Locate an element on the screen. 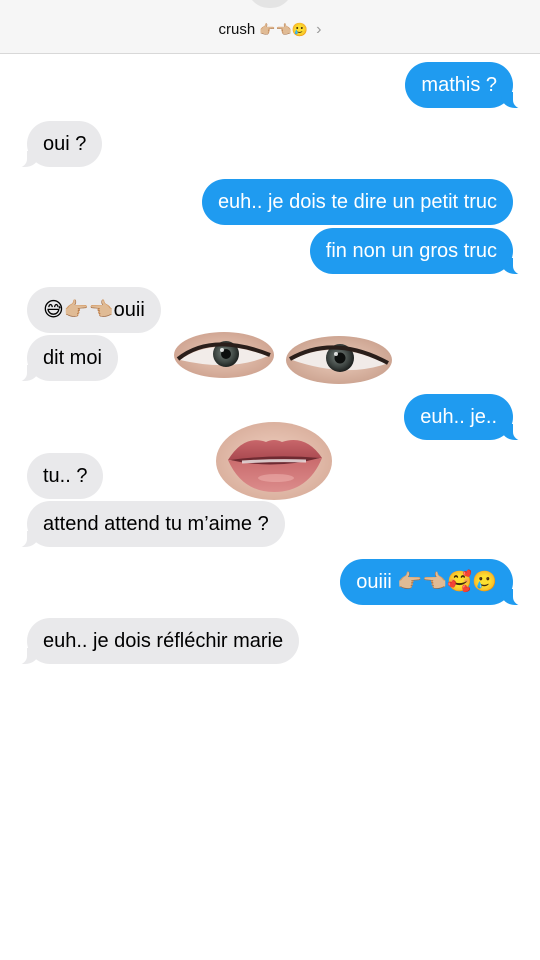 The width and height of the screenshot is (540, 960). message-text: oui ? is located at coordinates (65, 144).